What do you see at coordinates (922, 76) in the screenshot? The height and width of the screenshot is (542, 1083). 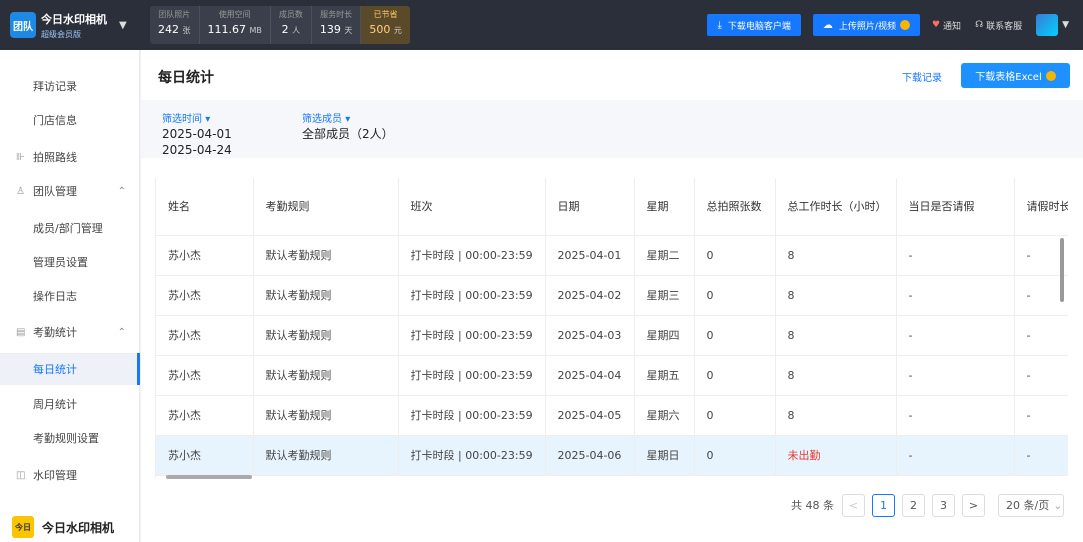 I see `download-records-link: 下载记录` at bounding box center [922, 76].